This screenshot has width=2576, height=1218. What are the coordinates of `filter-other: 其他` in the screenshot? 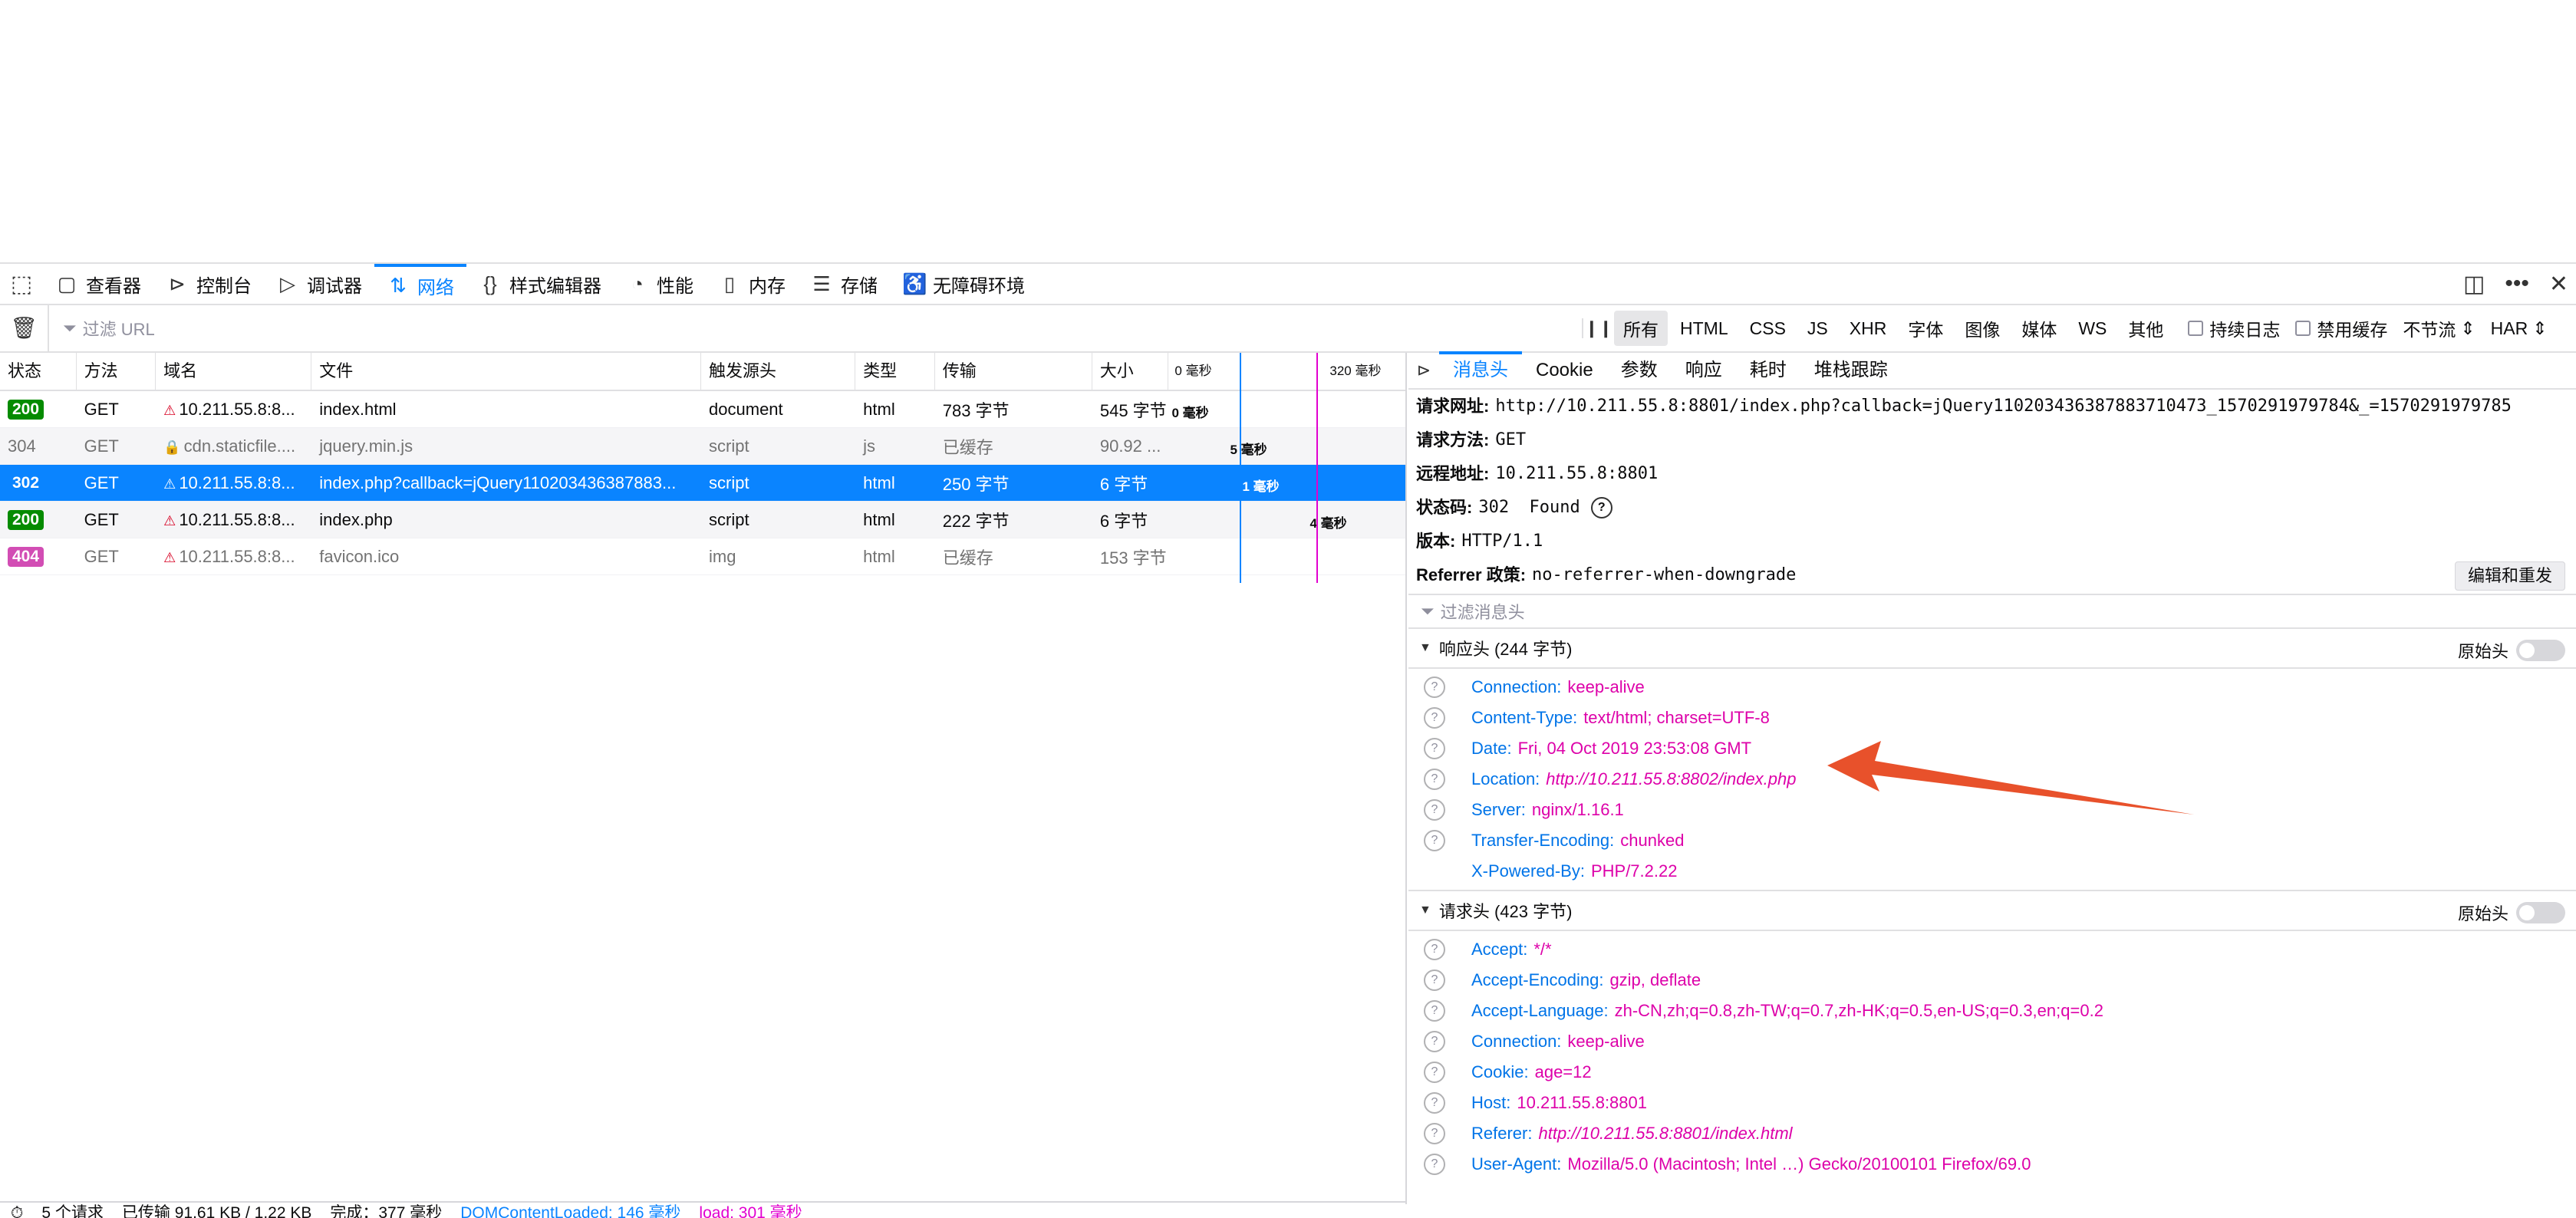 It's located at (2145, 328).